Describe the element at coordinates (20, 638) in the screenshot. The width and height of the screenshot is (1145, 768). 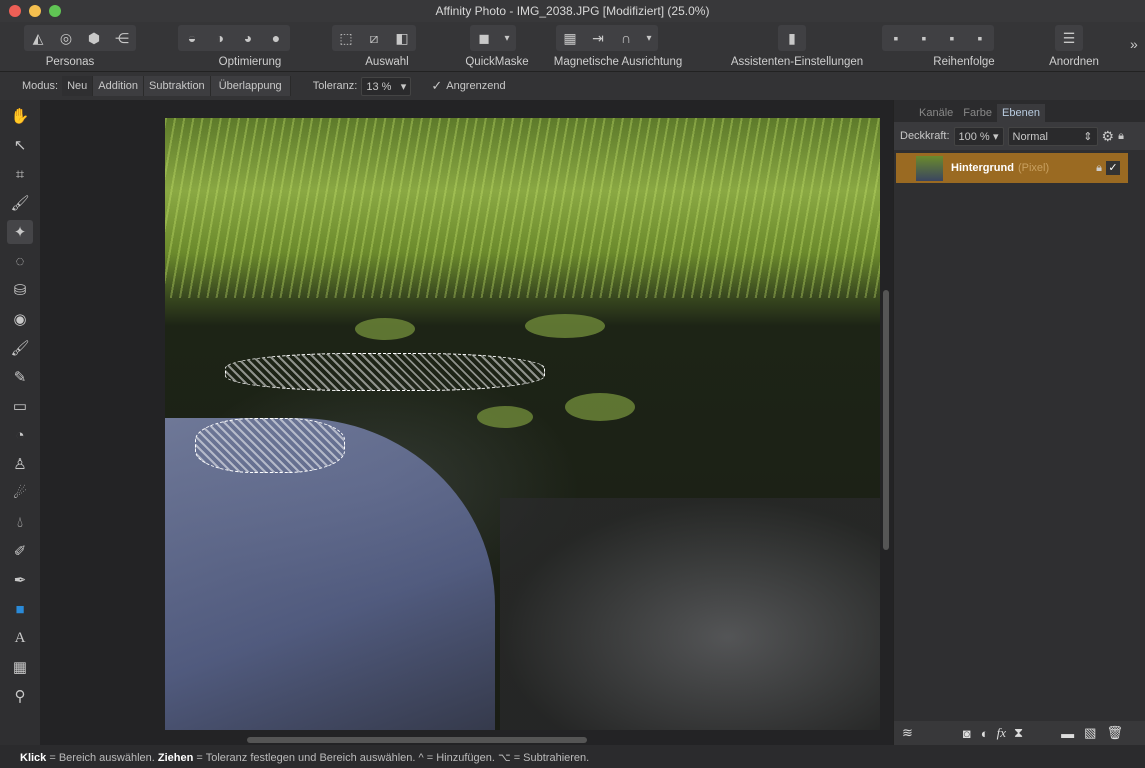
I see `text-tool-icon: A` at that location.